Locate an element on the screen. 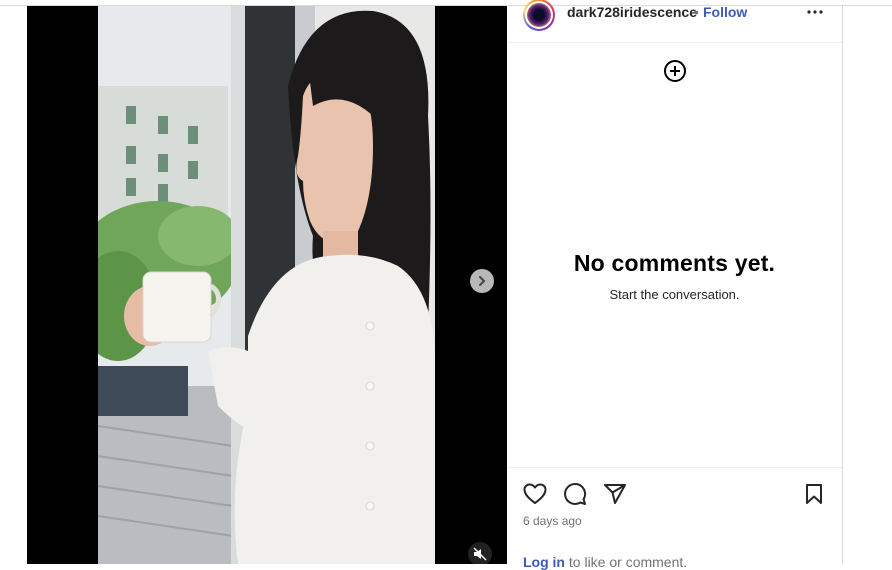  share-button is located at coordinates (615, 494).